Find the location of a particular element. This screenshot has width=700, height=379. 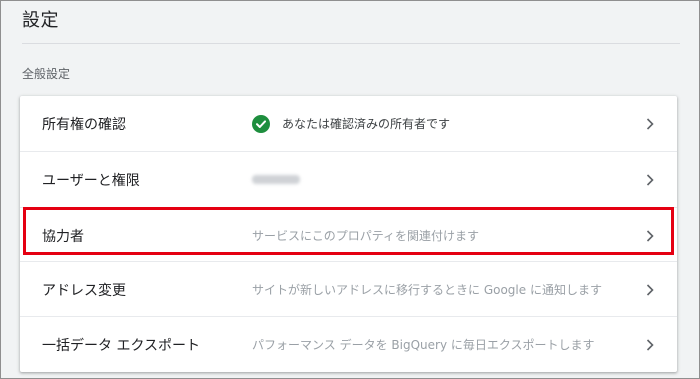

row-value-redacted is located at coordinates (276, 179).